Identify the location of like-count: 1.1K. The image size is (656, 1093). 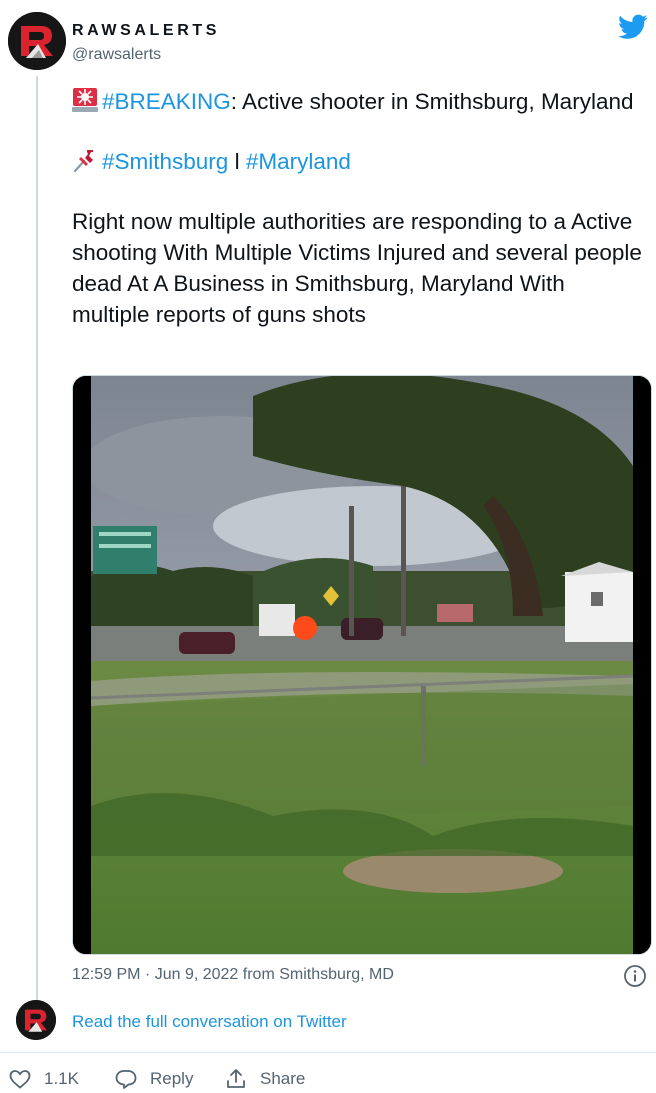
(61, 1078).